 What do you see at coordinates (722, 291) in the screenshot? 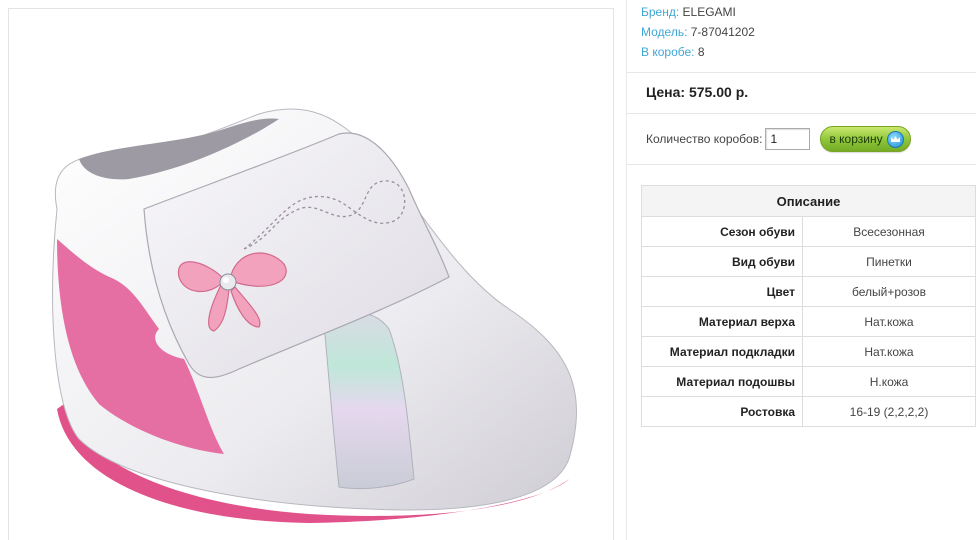
I see `spec-name: Цвет` at bounding box center [722, 291].